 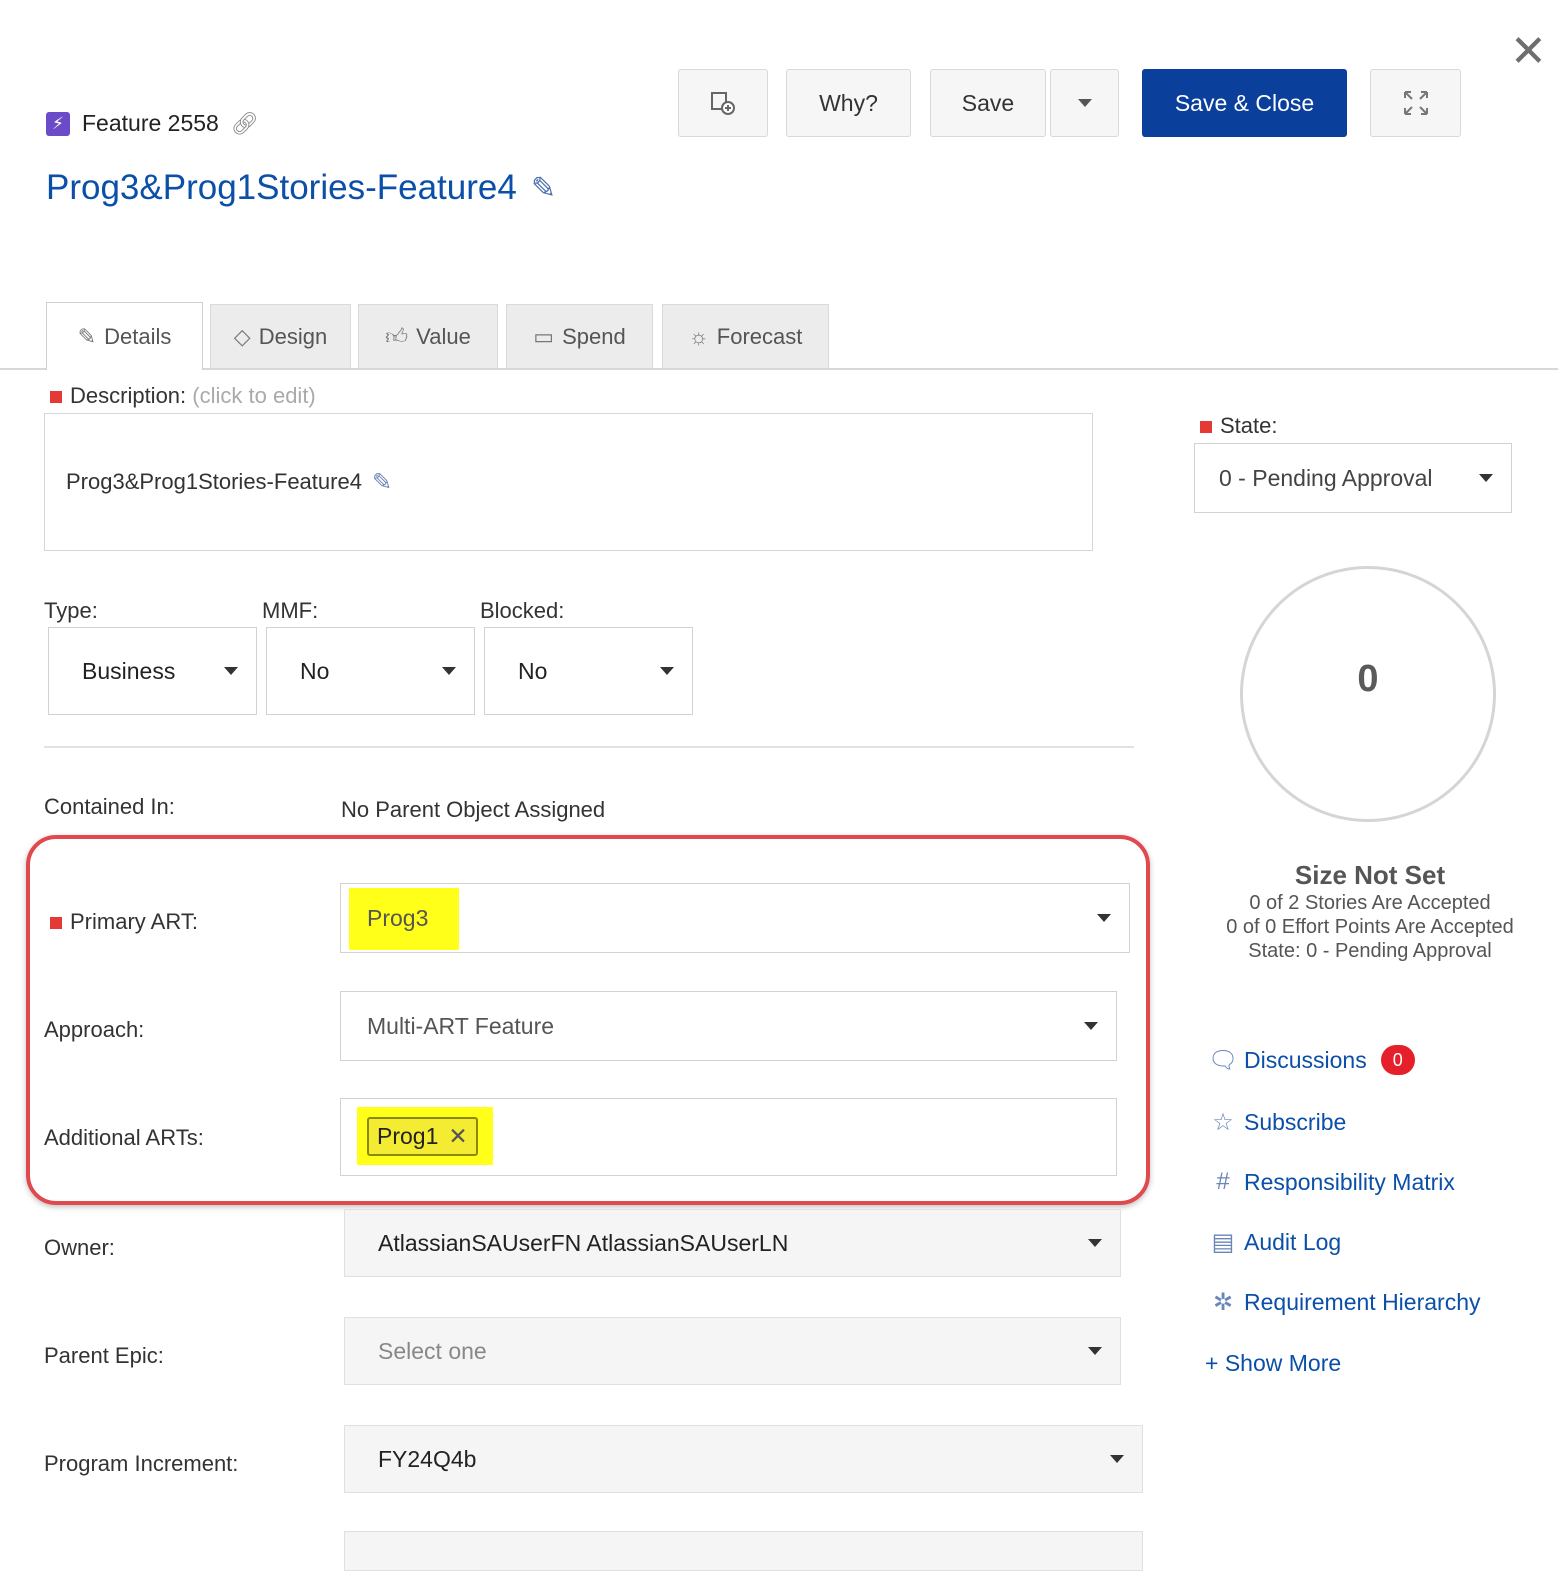 I want to click on additional-arts-field: Prog1 ✕, so click(x=728, y=1137).